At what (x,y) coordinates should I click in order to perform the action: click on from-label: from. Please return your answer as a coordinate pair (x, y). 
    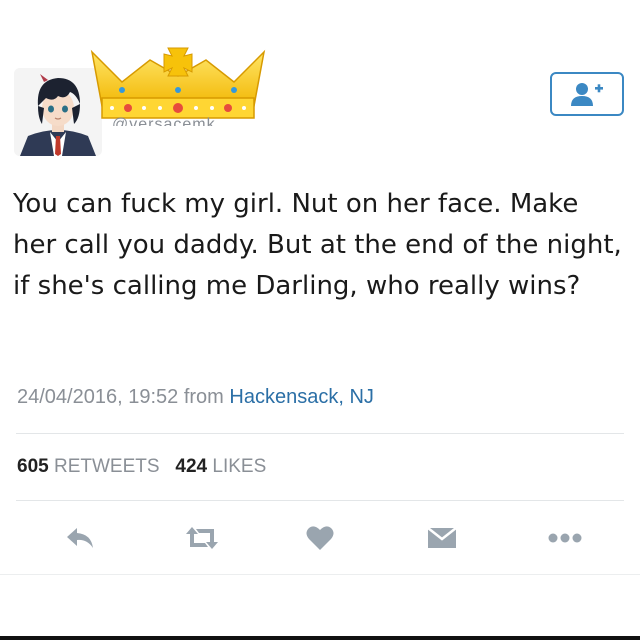
    Looking at the image, I should click on (203, 397).